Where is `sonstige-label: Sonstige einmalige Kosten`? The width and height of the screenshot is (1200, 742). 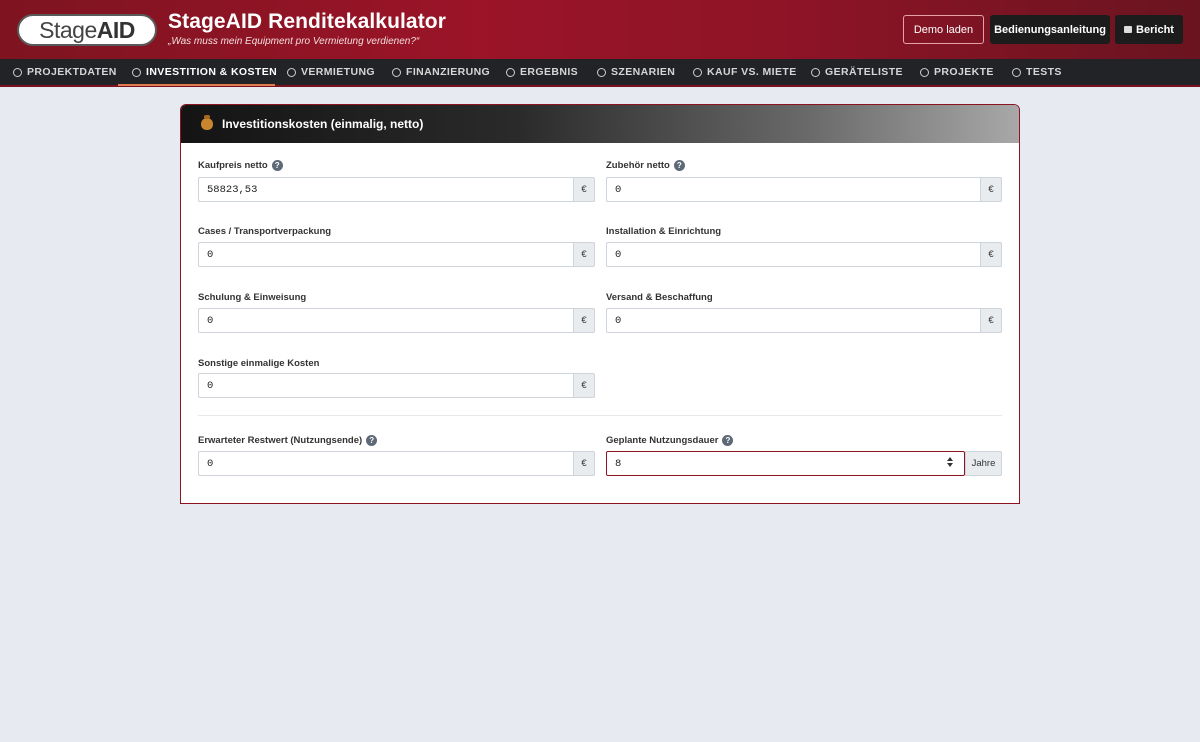 sonstige-label: Sonstige einmalige Kosten is located at coordinates (259, 363).